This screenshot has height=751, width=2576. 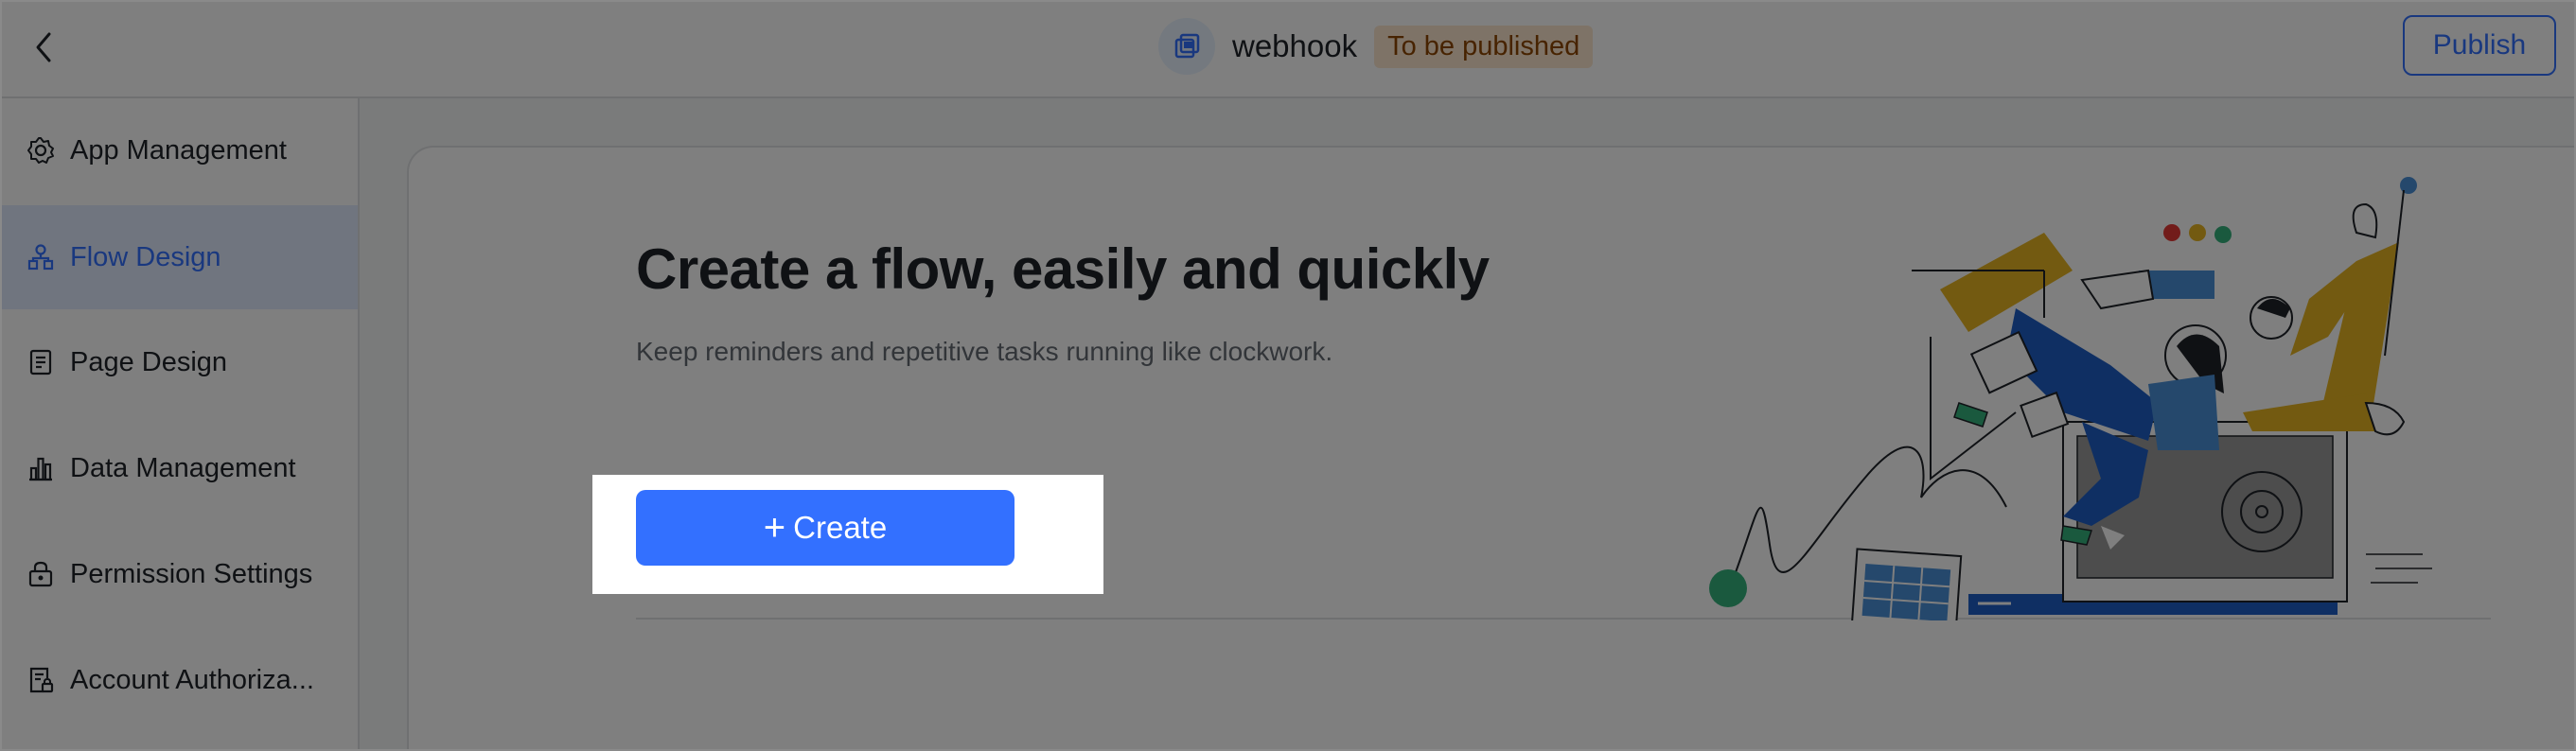 What do you see at coordinates (1839, 534) in the screenshot?
I see `dim-overlay-right` at bounding box center [1839, 534].